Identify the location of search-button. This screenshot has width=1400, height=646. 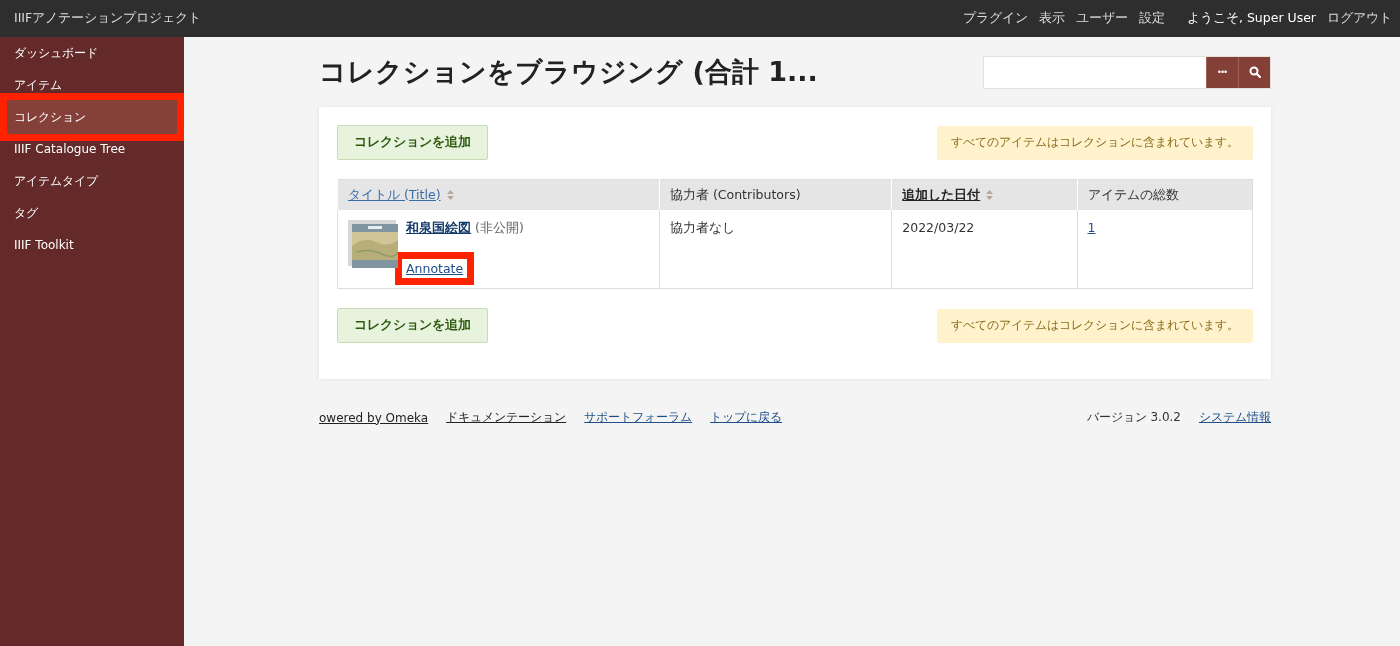
(1254, 72).